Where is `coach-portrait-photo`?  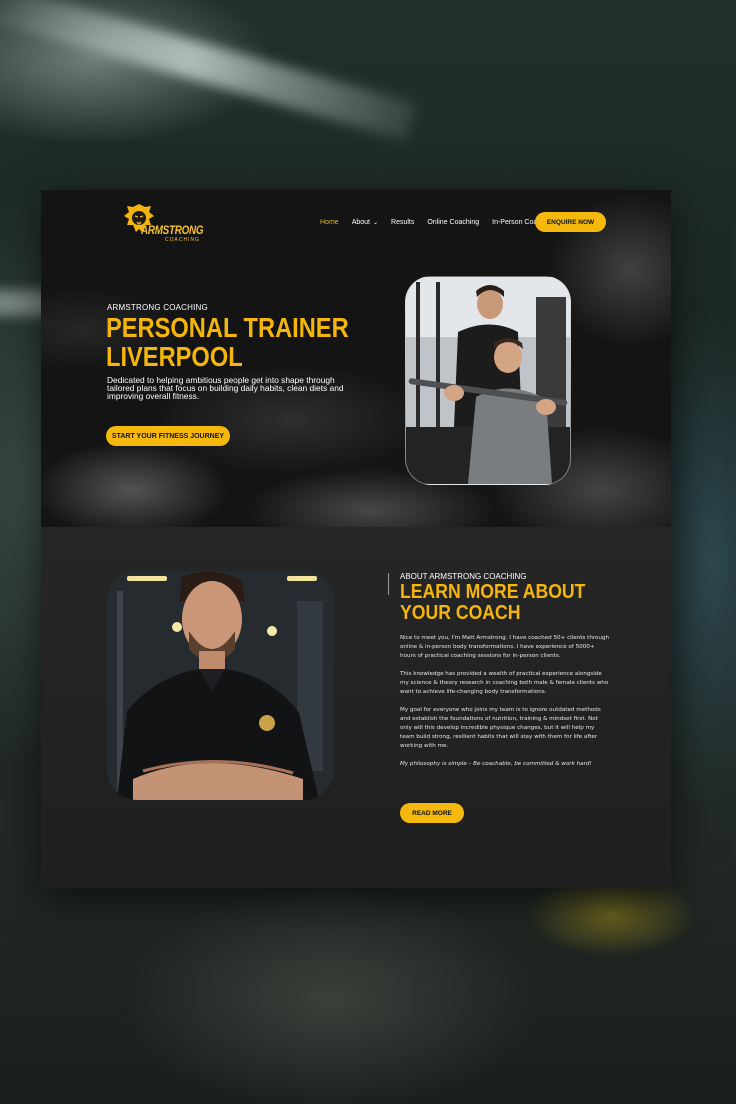
coach-portrait-photo is located at coordinates (220, 685).